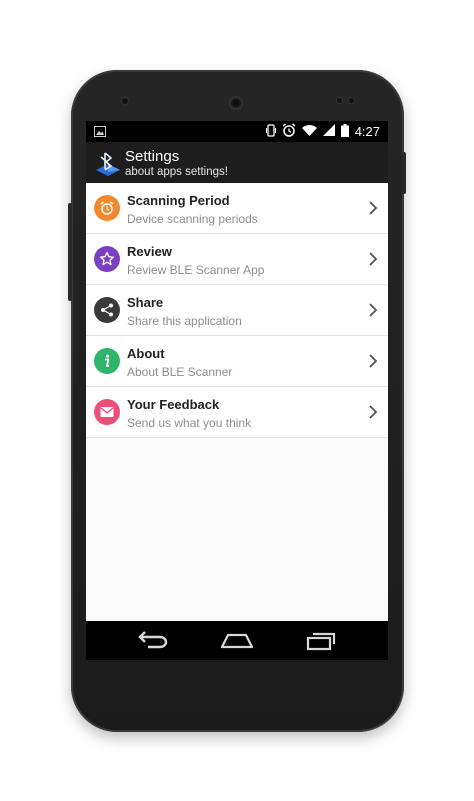 The image size is (474, 801). I want to click on status-bar: 4:27, so click(237, 131).